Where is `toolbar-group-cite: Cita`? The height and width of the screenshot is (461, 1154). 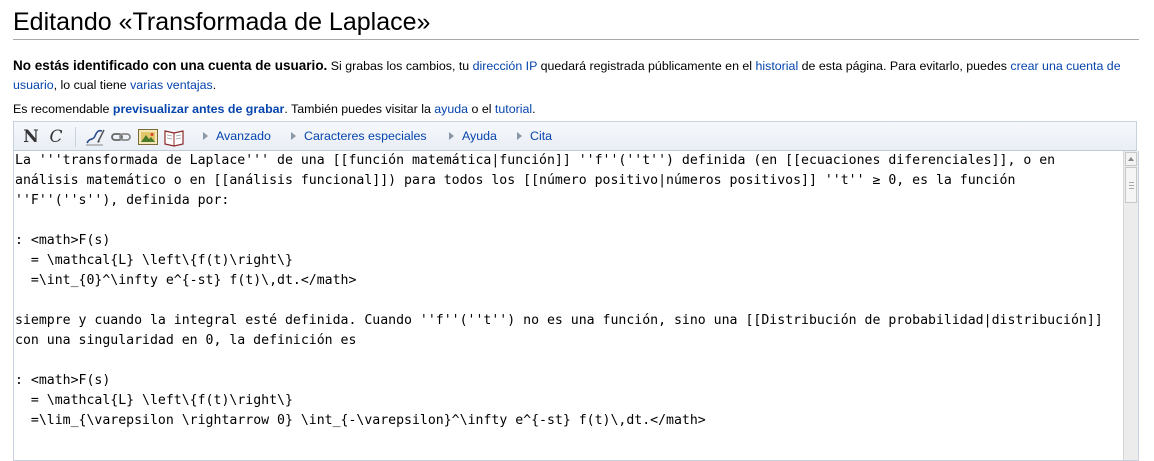
toolbar-group-cite: Cita is located at coordinates (534, 136).